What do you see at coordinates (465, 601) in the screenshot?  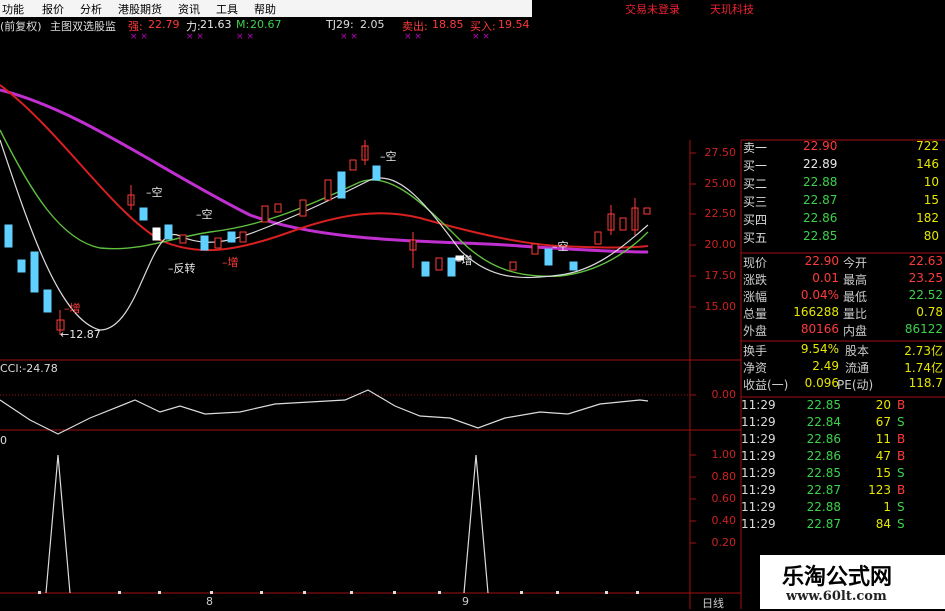 I see `time-axis-mark: 9` at bounding box center [465, 601].